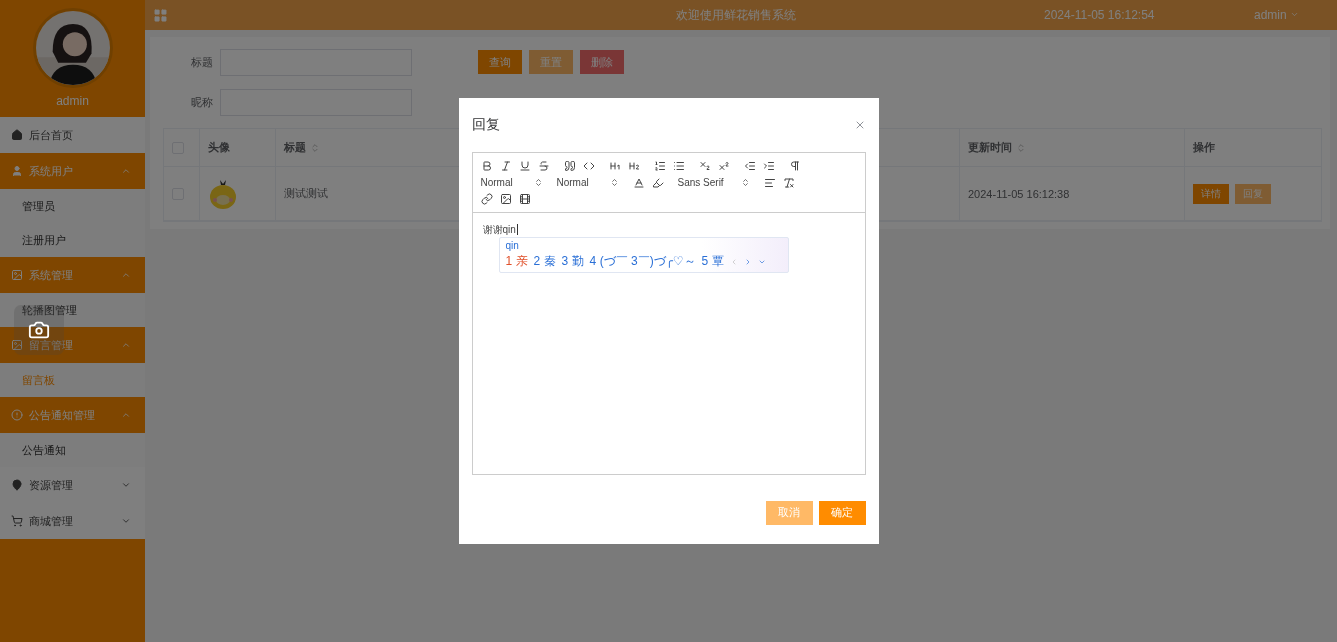  What do you see at coordinates (524, 199) in the screenshot?
I see `film-icon` at bounding box center [524, 199].